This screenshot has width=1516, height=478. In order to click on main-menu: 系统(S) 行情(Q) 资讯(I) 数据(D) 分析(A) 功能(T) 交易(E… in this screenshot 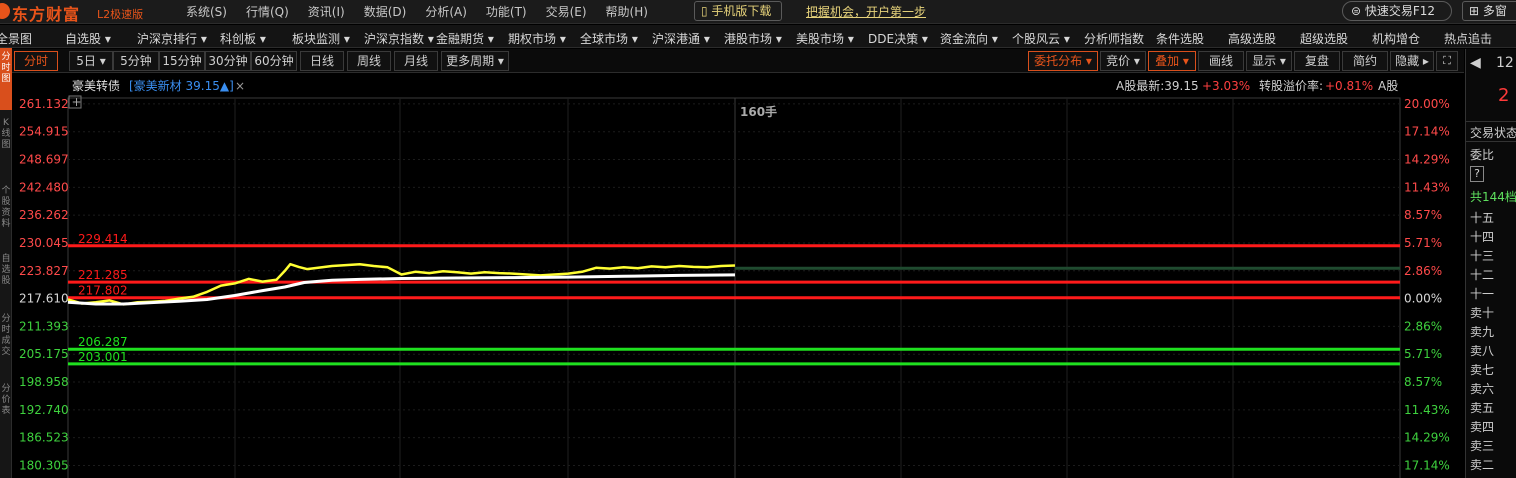, I will do `click(426, 11)`.